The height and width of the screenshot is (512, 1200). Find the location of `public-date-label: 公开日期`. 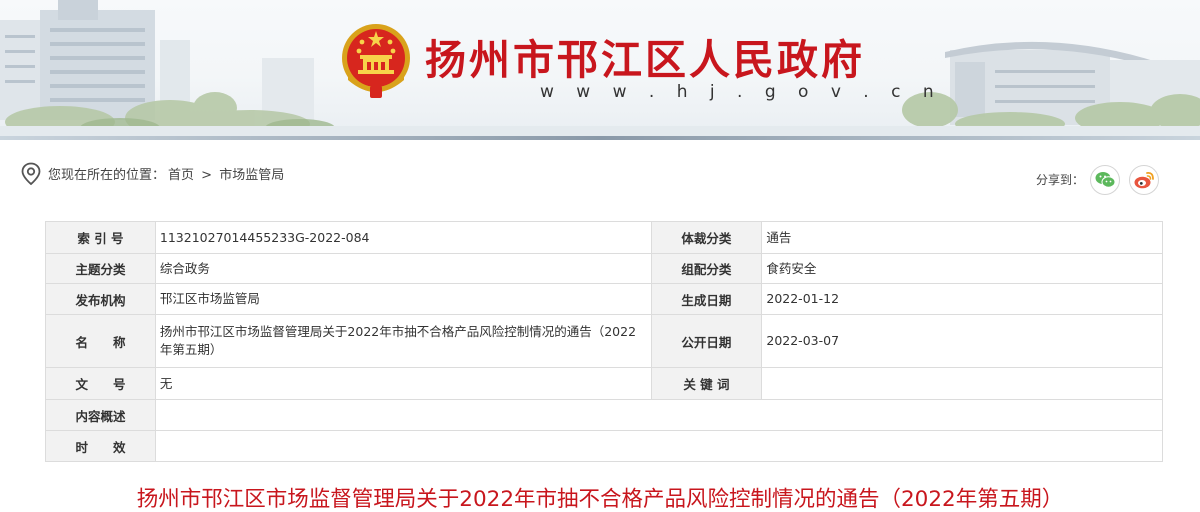

public-date-label: 公开日期 is located at coordinates (706, 341).